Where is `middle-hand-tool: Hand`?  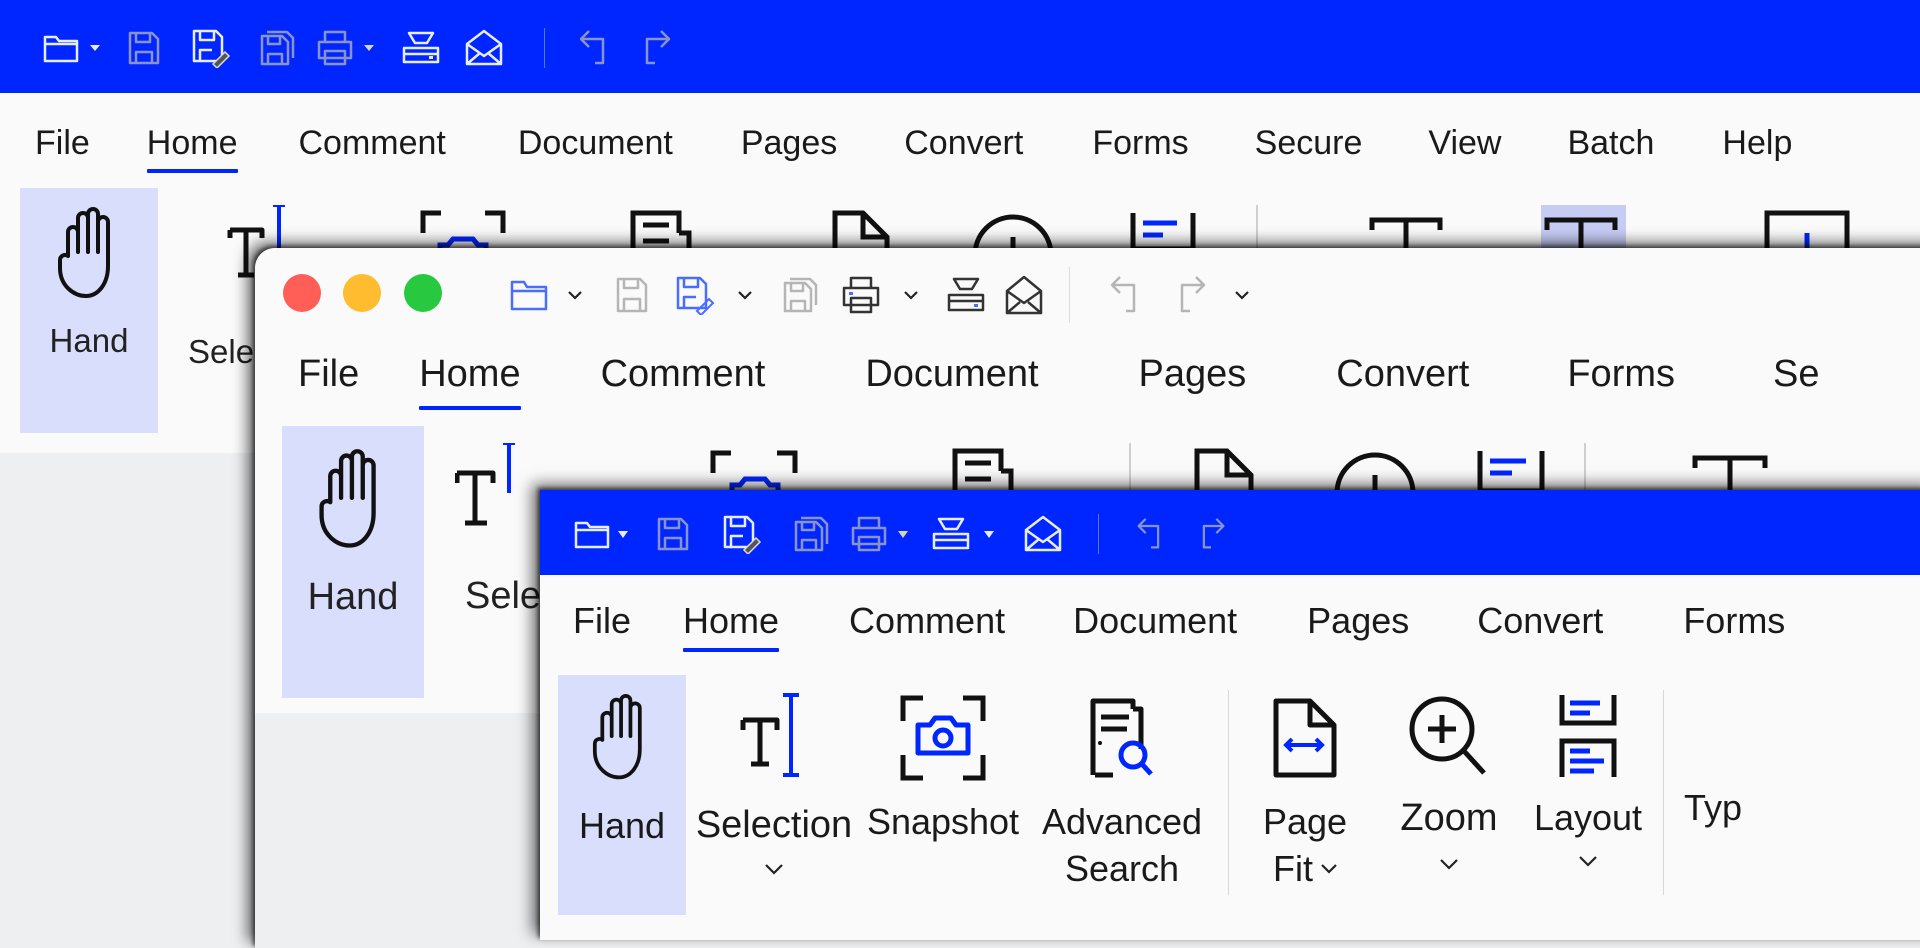 middle-hand-tool: Hand is located at coordinates (353, 562).